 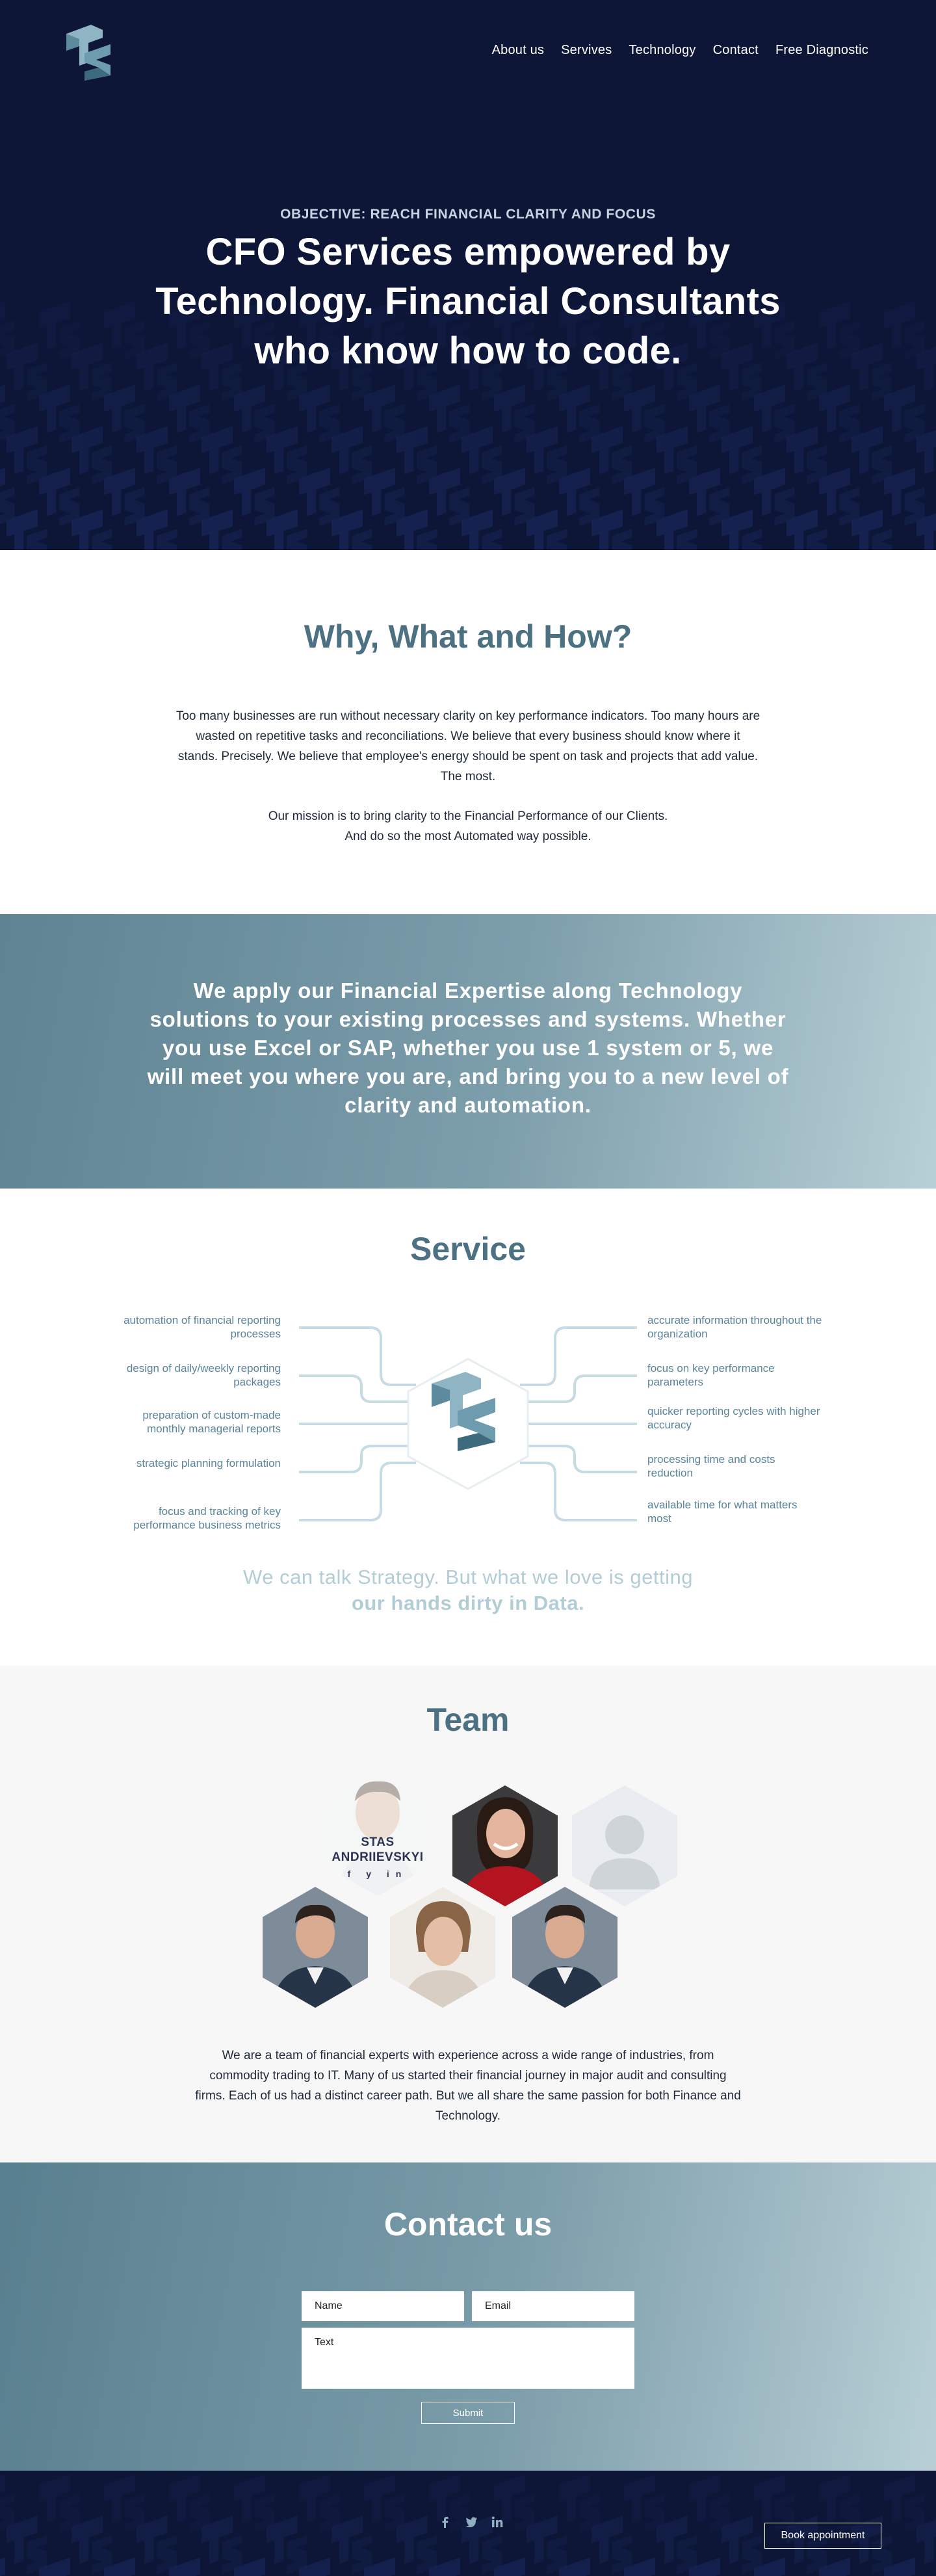 What do you see at coordinates (711, 1466) in the screenshot?
I see `service-right-item: processing time and costs reduction` at bounding box center [711, 1466].